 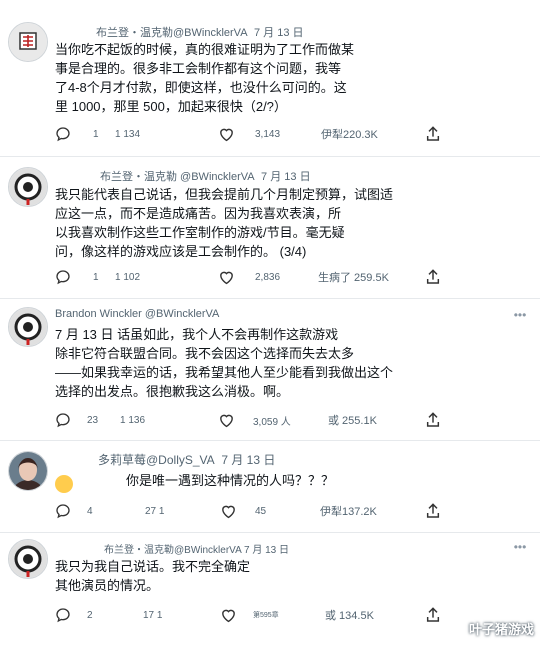 I want to click on text-line: 里 1000，那里 500，加起来很快（2/?）, so click(x=171, y=106).